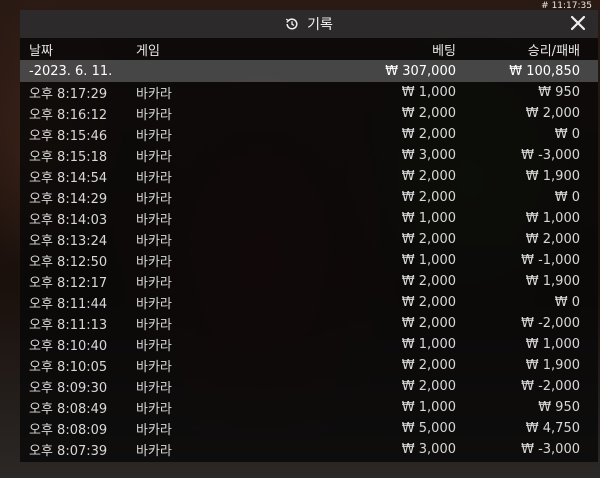  I want to click on history-row: 오후 8:08:09 바카라 ₩ 5,000 ₩ 4,750, so click(309, 428).